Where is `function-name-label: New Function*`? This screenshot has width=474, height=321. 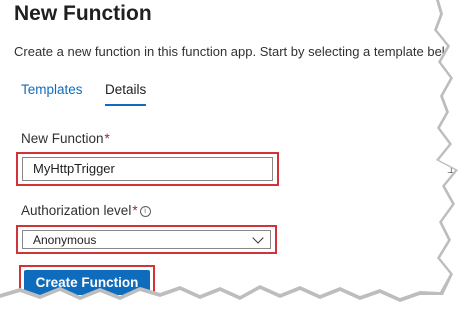 function-name-label: New Function* is located at coordinates (65, 138).